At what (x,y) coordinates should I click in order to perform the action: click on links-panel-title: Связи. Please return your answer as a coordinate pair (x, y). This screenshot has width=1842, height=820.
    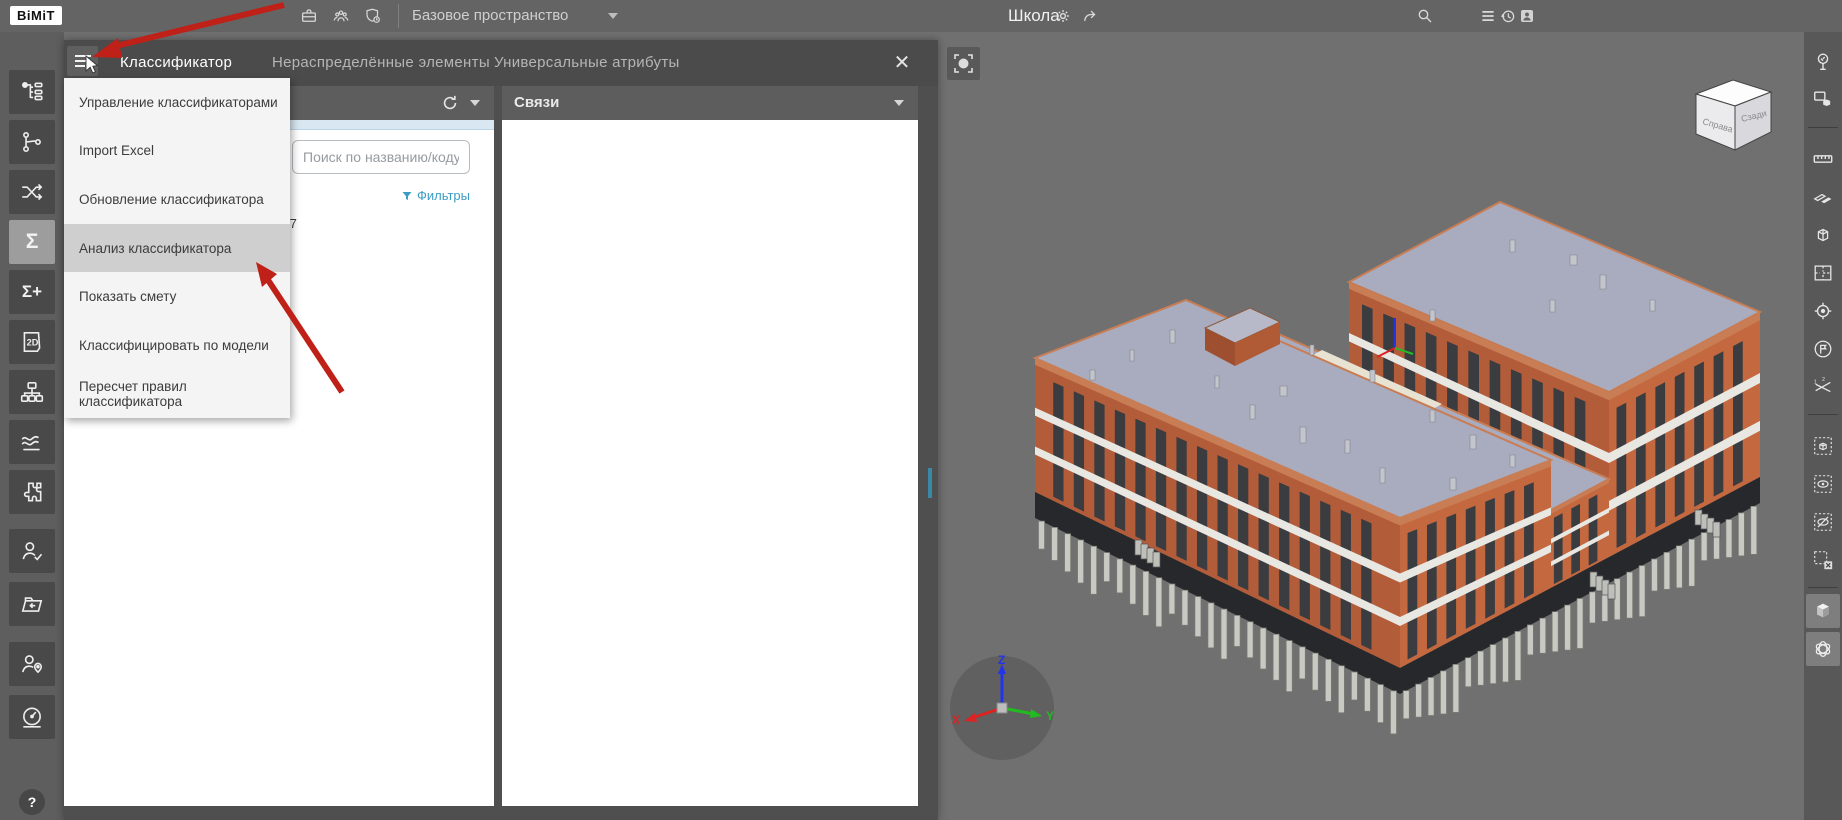
    Looking at the image, I should click on (537, 102).